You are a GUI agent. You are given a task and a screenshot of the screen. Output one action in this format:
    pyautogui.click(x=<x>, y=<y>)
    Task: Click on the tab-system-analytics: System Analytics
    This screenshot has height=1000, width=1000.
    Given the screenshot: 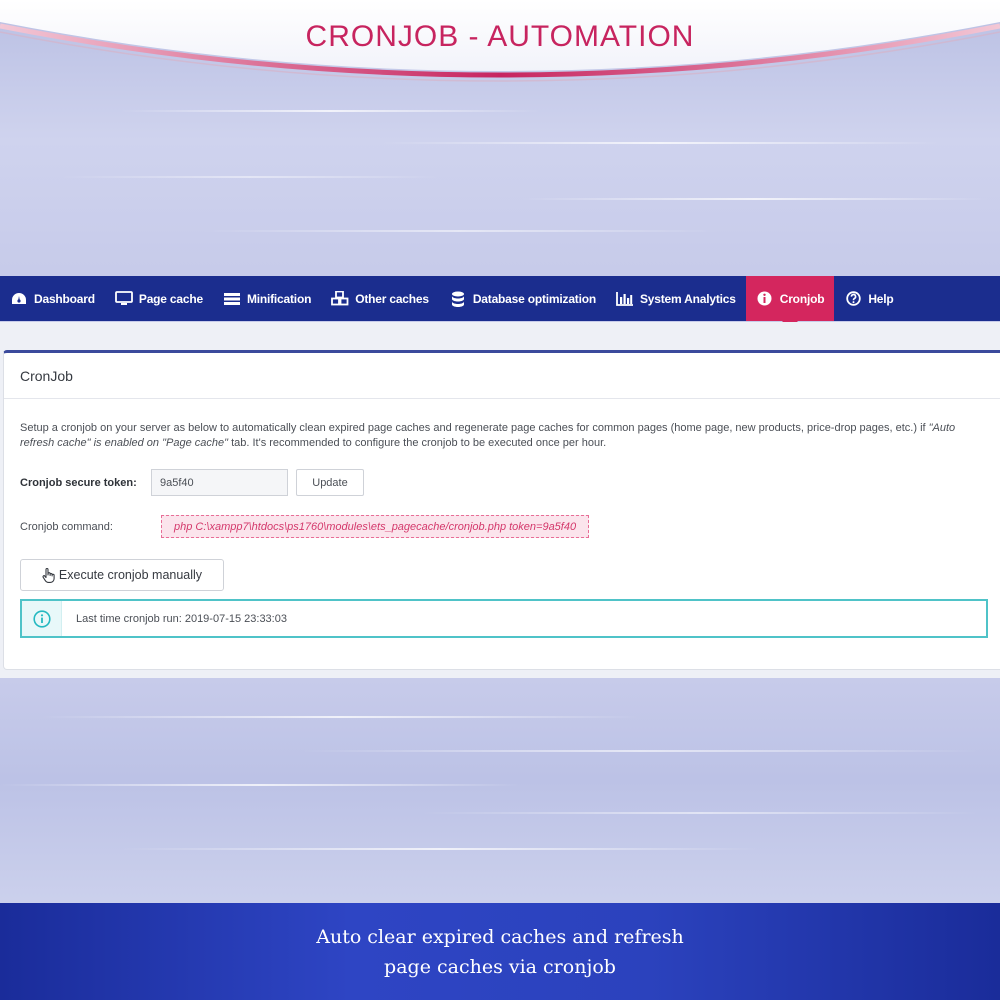 What is the action you would take?
    pyautogui.click(x=676, y=298)
    